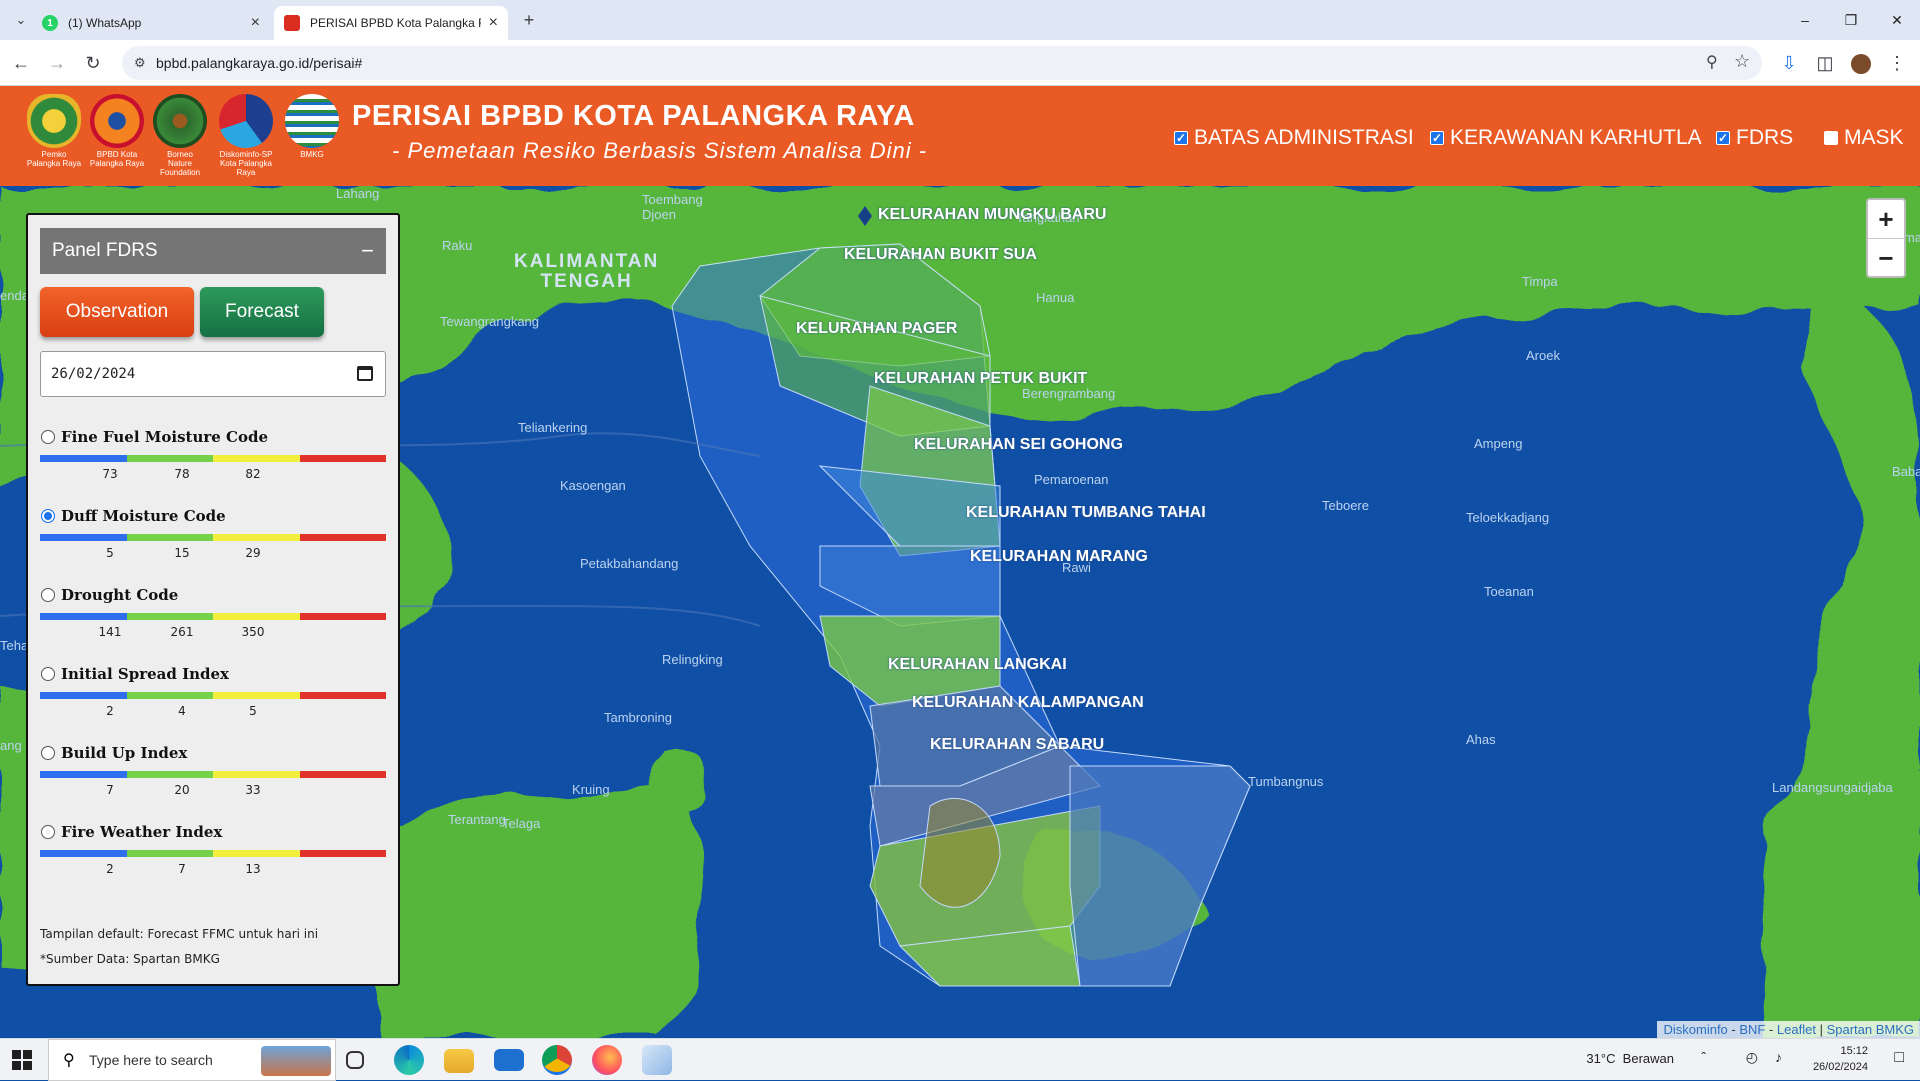 The width and height of the screenshot is (1920, 1081). I want to click on bmkg-emblem-icon, so click(312, 121).